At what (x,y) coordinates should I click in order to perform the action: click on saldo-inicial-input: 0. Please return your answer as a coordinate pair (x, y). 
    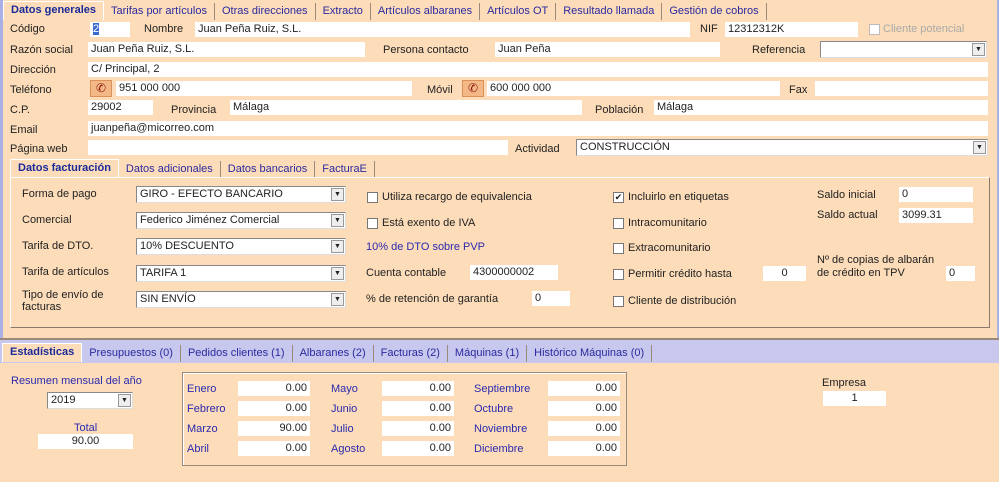
    Looking at the image, I should click on (936, 194).